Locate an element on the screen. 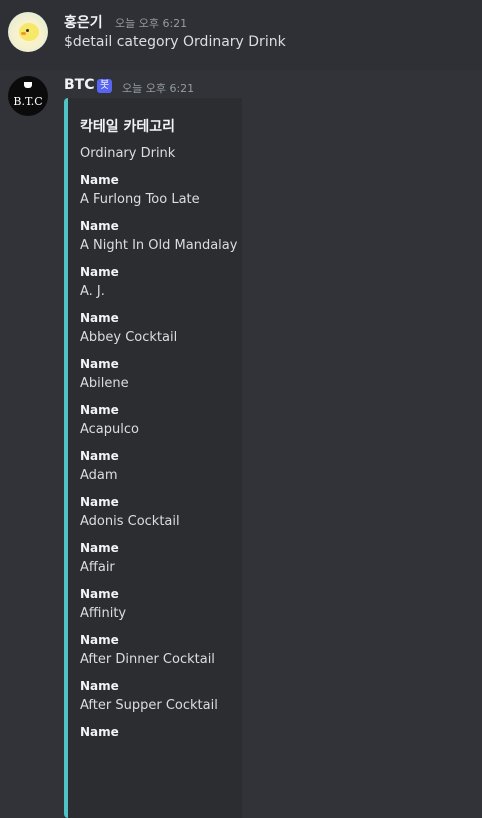 This screenshot has height=818, width=482. field-value: Affinity is located at coordinates (103, 613).